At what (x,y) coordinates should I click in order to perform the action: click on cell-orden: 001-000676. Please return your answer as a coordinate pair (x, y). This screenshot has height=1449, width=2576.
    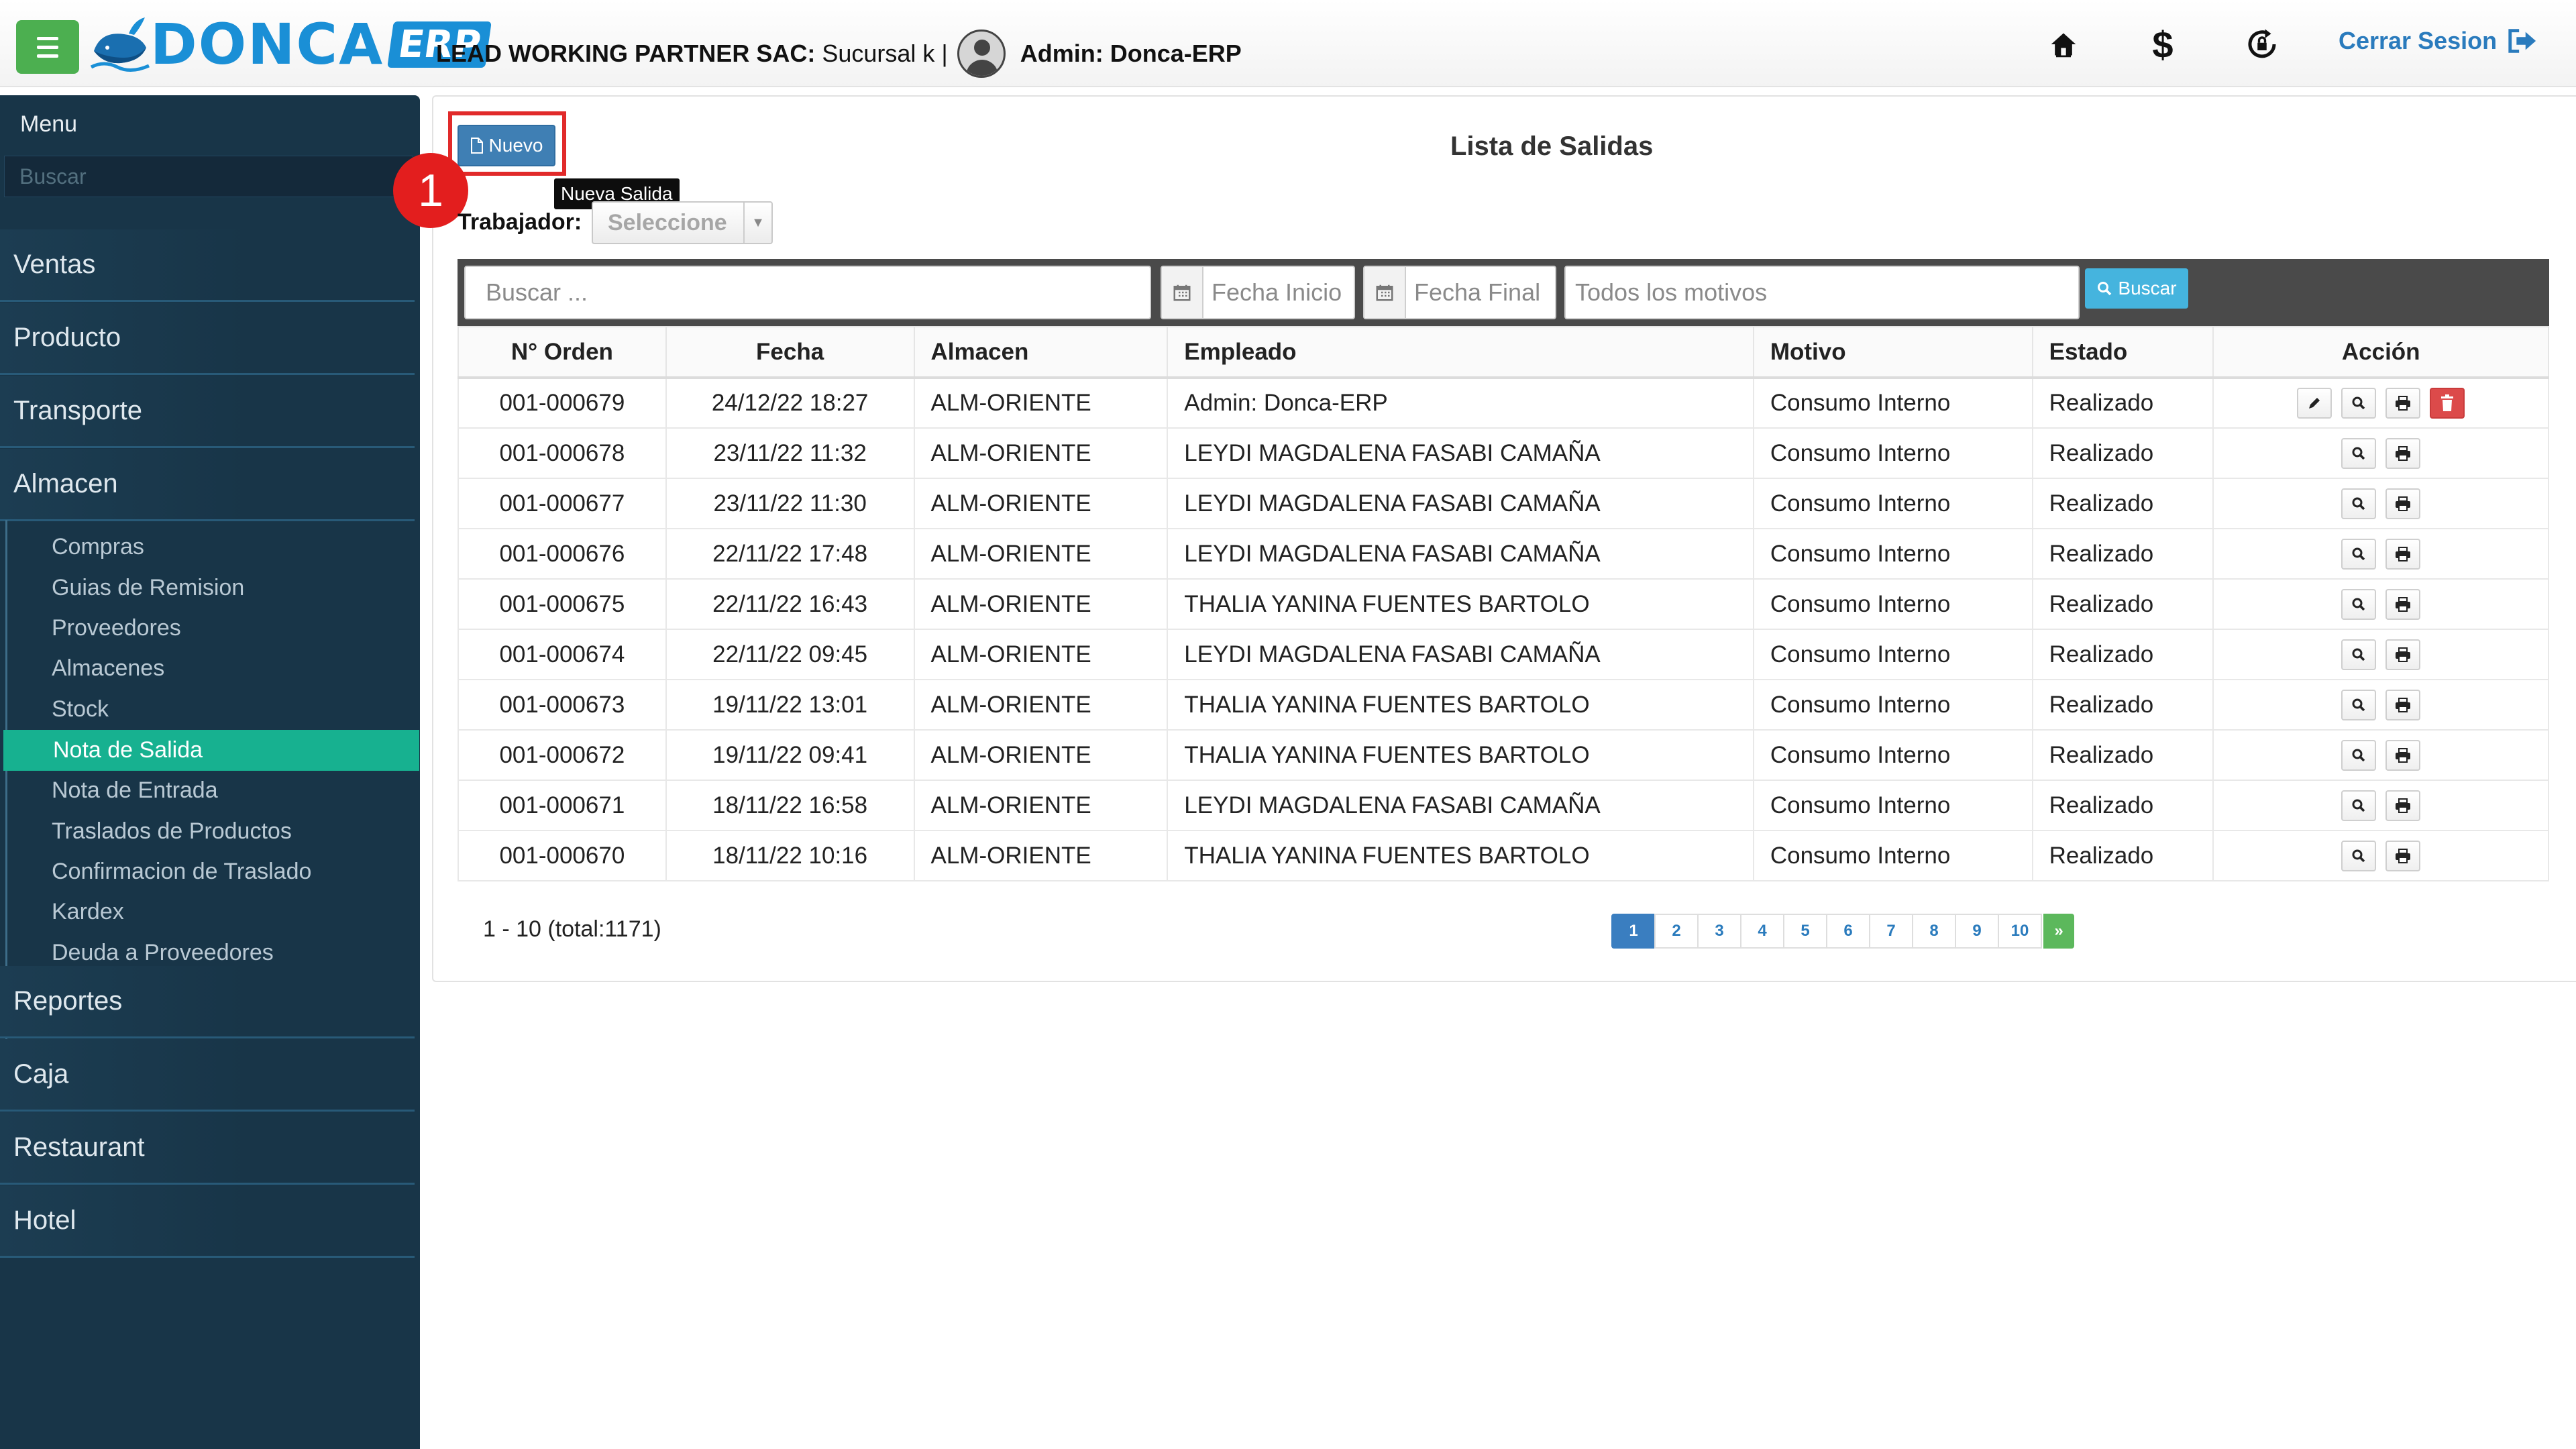
    Looking at the image, I should click on (562, 554).